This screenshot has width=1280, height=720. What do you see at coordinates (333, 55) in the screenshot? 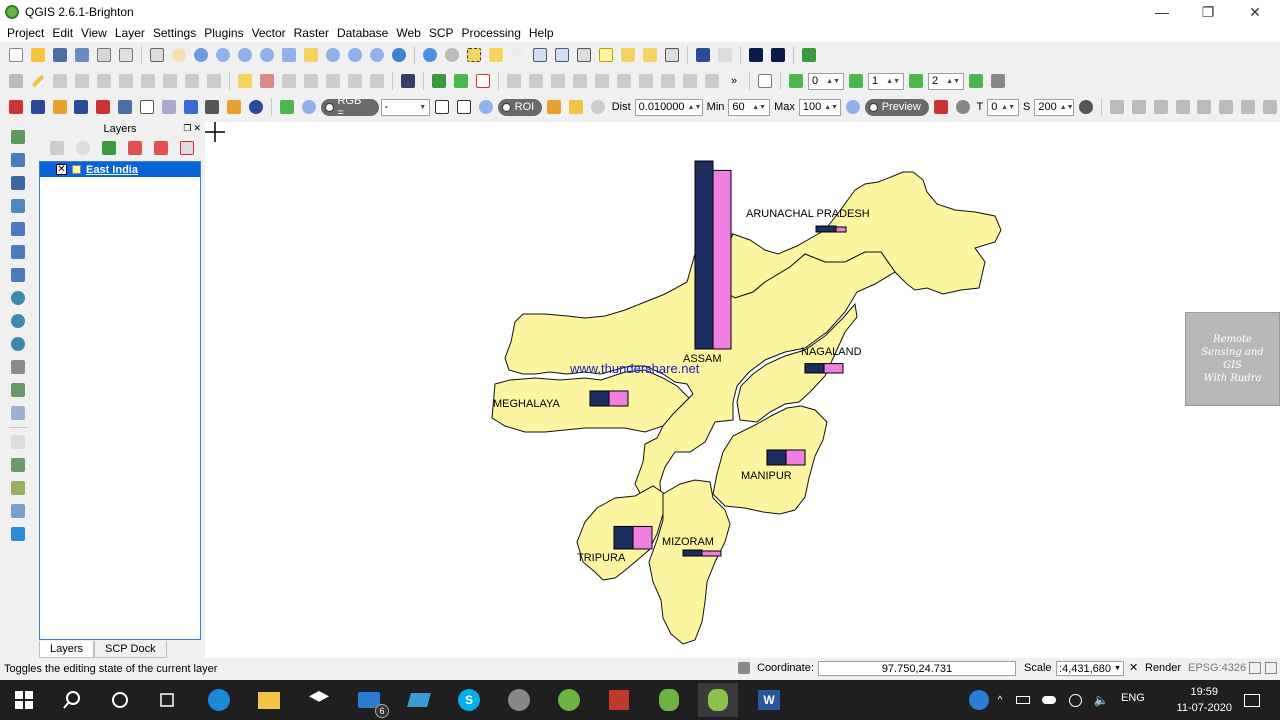
I see `zoom-layer-icon` at bounding box center [333, 55].